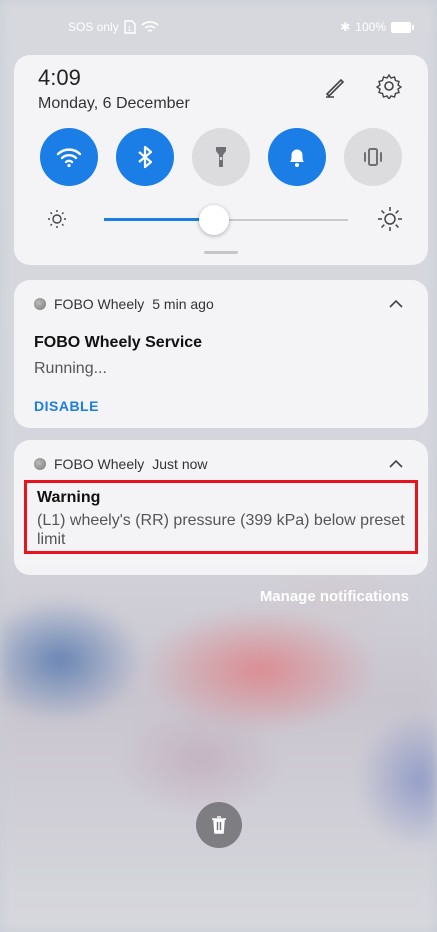  I want to click on manage-notifications-link: Manage notifications, so click(334, 596).